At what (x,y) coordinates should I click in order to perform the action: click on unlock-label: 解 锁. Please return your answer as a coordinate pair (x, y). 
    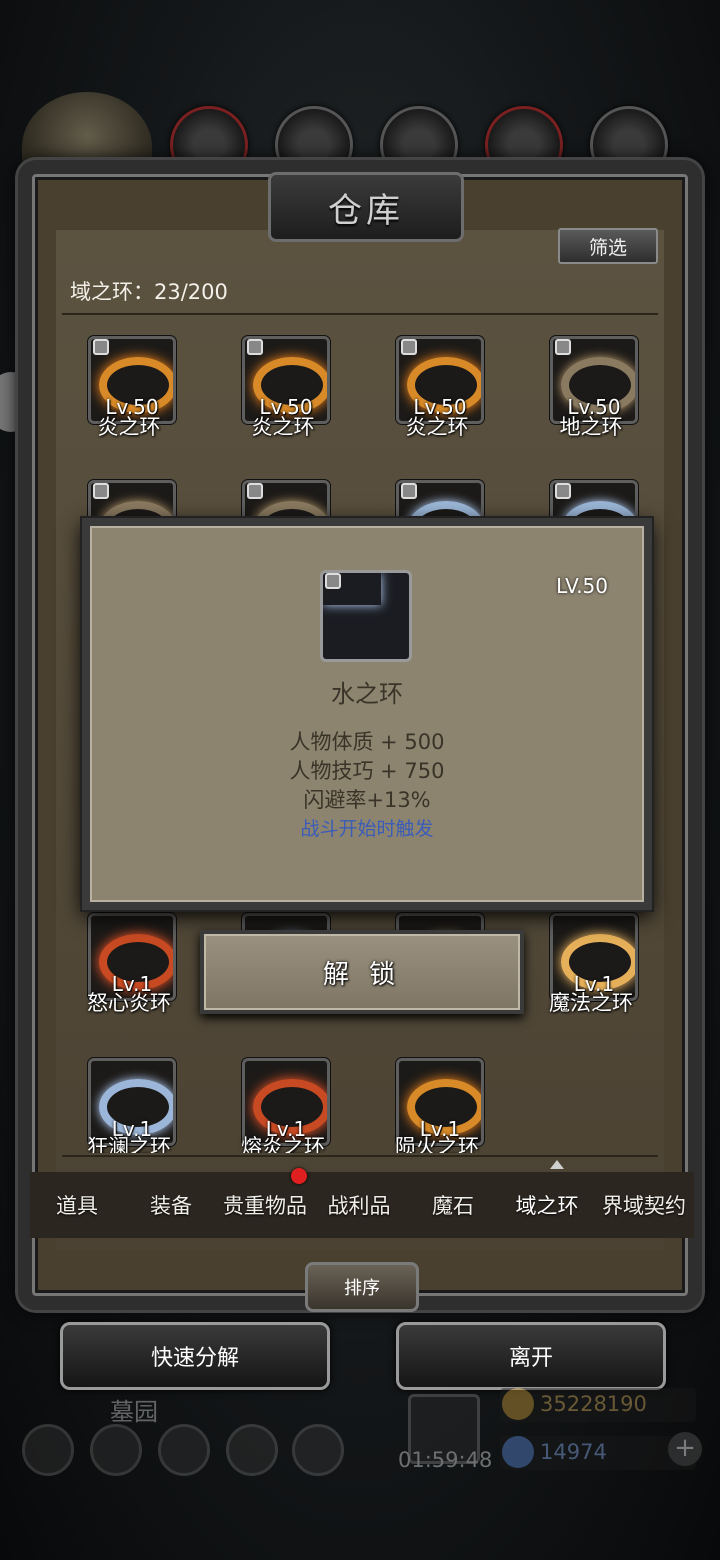
    Looking at the image, I should click on (362, 974).